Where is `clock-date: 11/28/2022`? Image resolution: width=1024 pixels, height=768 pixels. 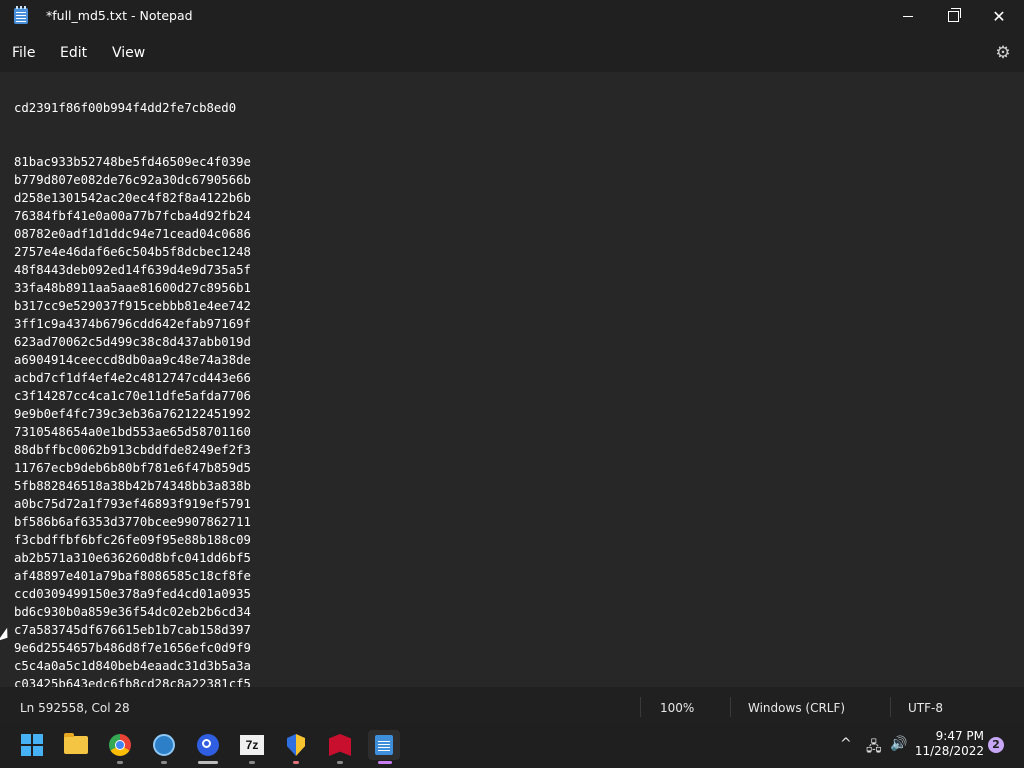
clock-date: 11/28/2022 is located at coordinates (949, 751).